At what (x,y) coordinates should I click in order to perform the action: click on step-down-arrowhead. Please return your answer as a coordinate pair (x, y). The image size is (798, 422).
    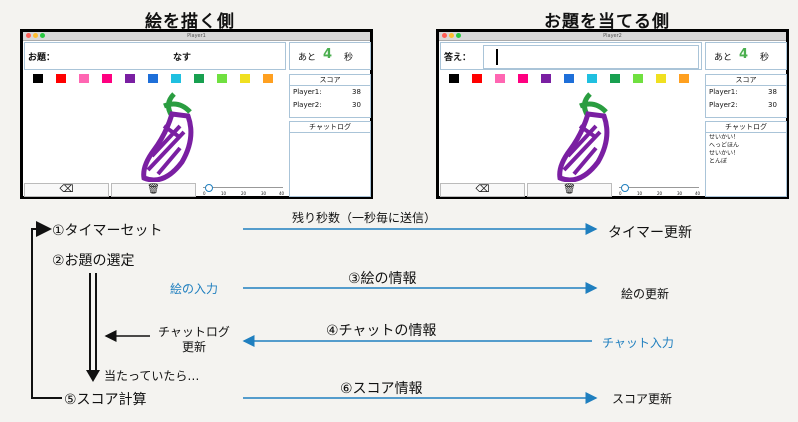
    Looking at the image, I should click on (93, 376).